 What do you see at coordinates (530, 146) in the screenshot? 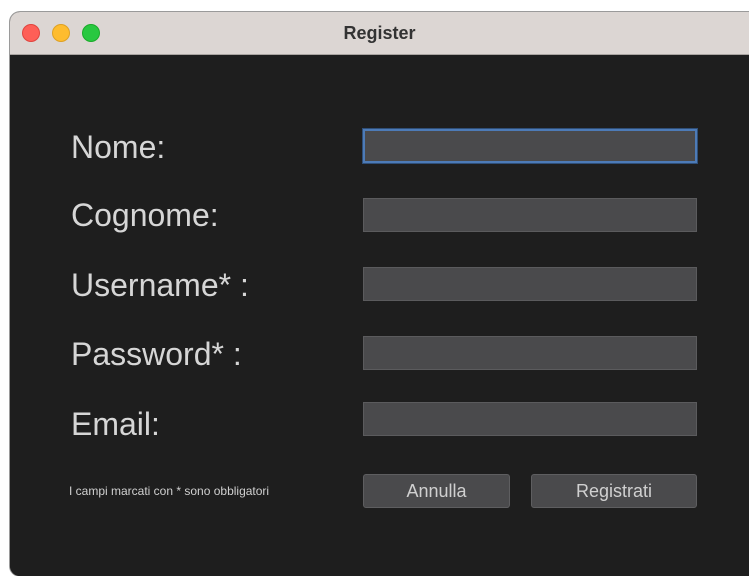
I see `nome-input` at bounding box center [530, 146].